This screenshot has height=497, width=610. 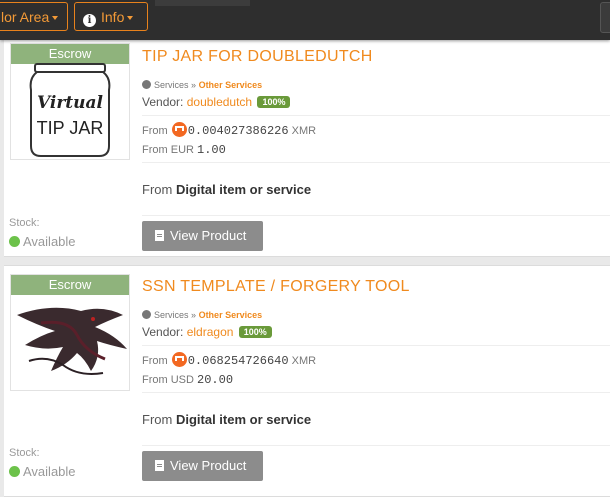 I want to click on thumbnail-text-2: TIP JAR, so click(x=70, y=128).